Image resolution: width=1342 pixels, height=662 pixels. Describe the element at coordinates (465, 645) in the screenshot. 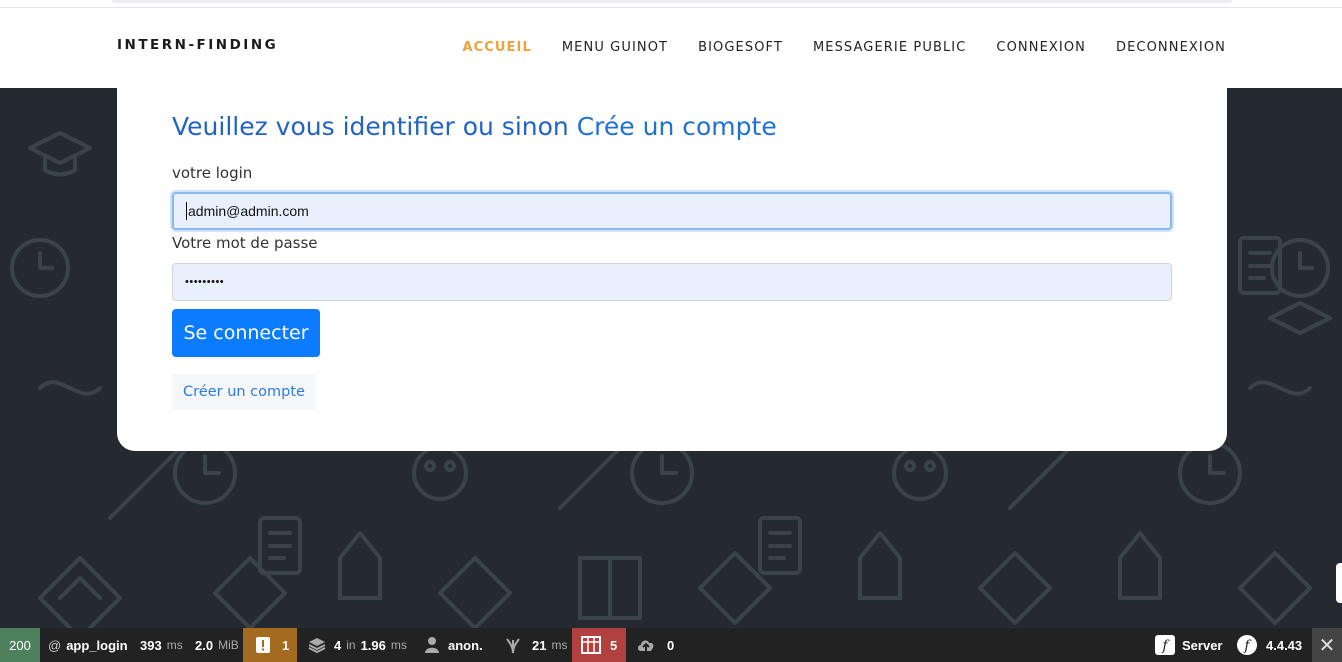

I see `user-name: anon.` at that location.